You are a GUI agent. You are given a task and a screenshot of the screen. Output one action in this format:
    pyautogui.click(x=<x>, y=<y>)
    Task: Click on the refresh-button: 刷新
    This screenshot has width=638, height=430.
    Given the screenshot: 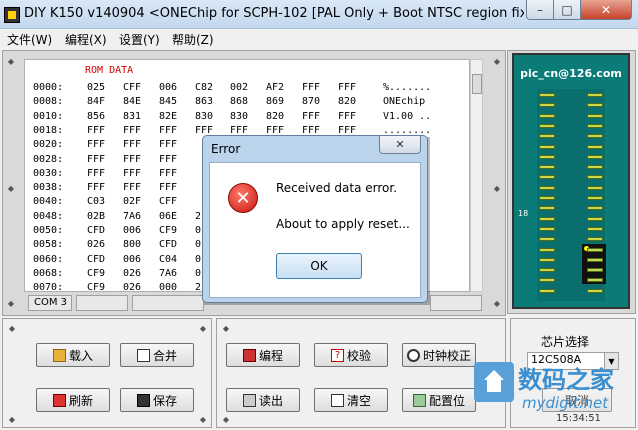 What is the action you would take?
    pyautogui.click(x=73, y=400)
    